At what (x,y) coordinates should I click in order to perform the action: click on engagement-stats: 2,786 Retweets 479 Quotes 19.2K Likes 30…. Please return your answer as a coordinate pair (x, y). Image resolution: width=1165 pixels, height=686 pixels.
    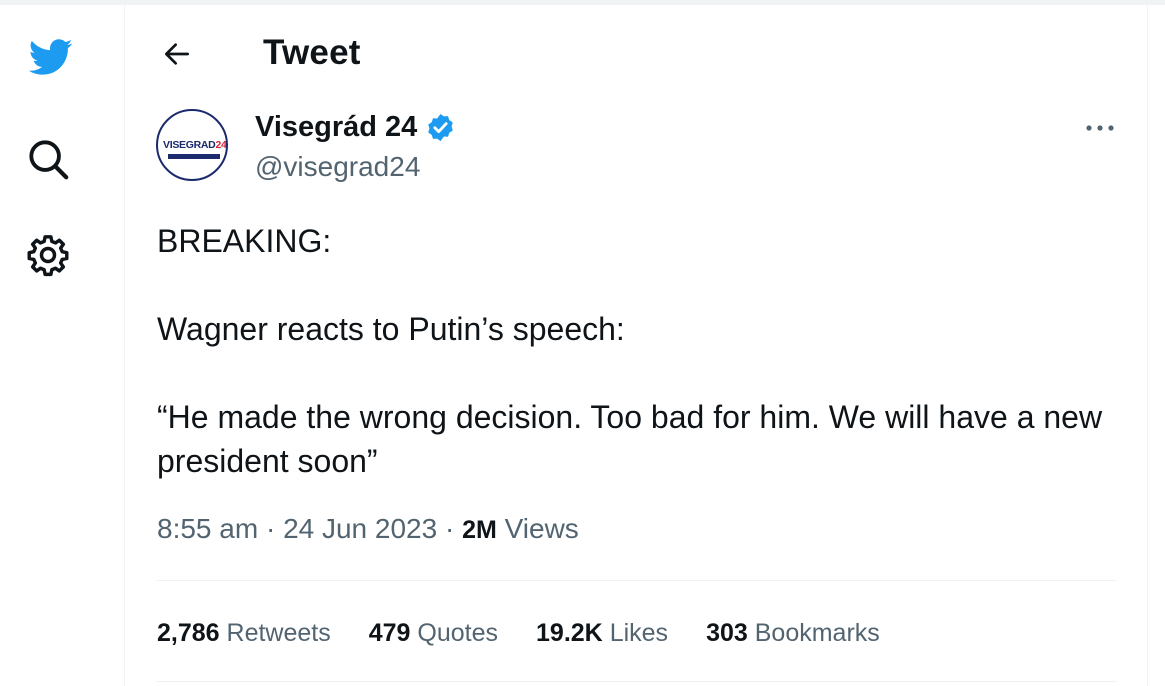
    Looking at the image, I should click on (537, 633).